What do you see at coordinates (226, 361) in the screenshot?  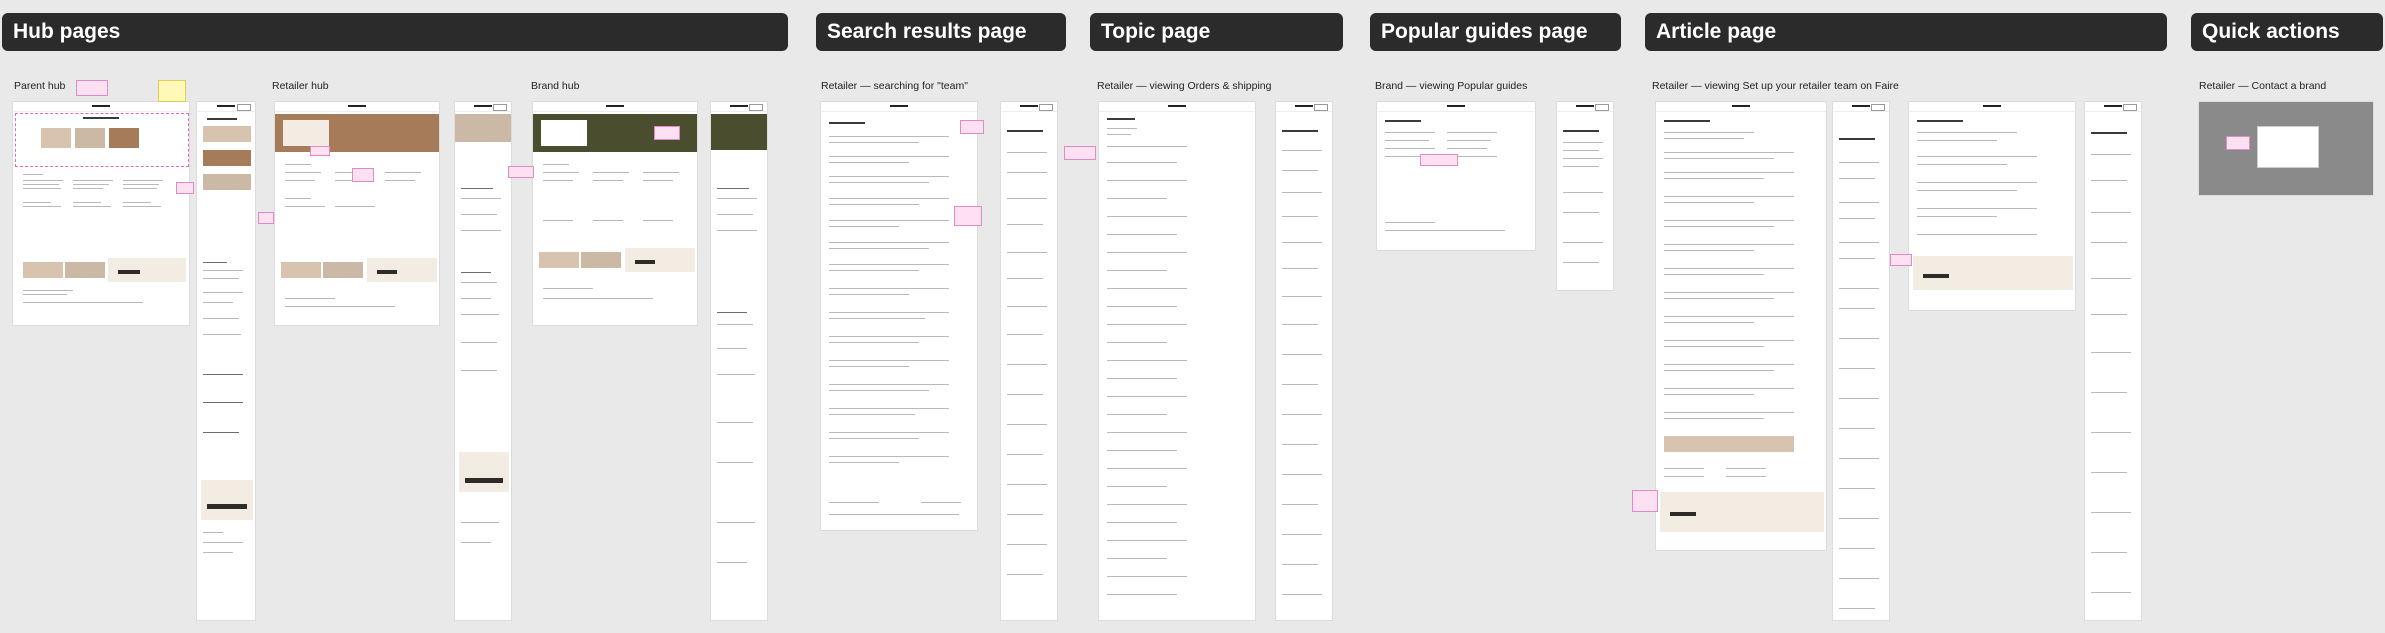 I see `parent-hub-mobile-frame` at bounding box center [226, 361].